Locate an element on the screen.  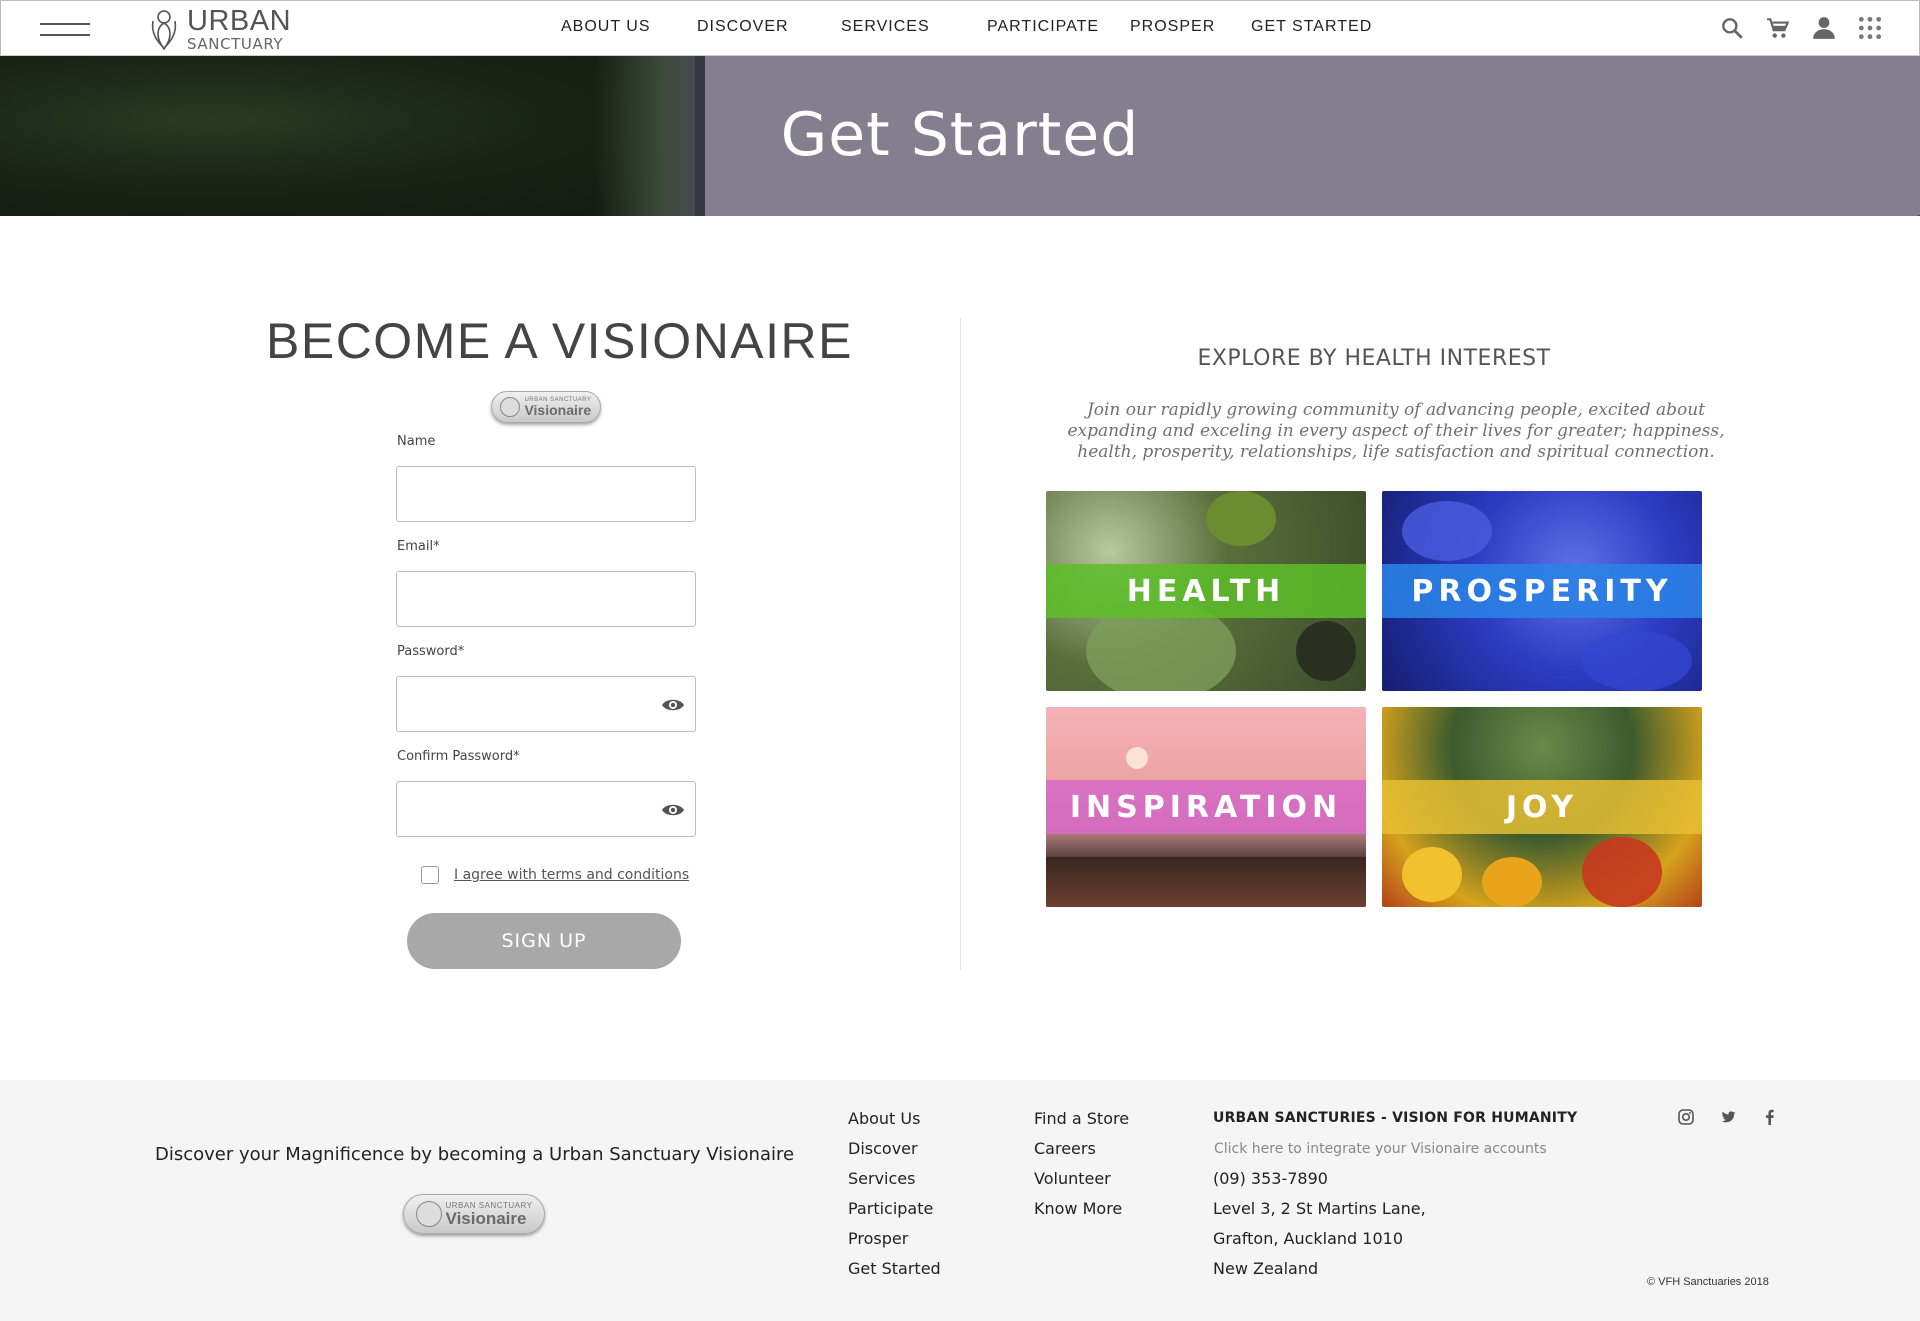
password-label: Password* is located at coordinates (431, 651).